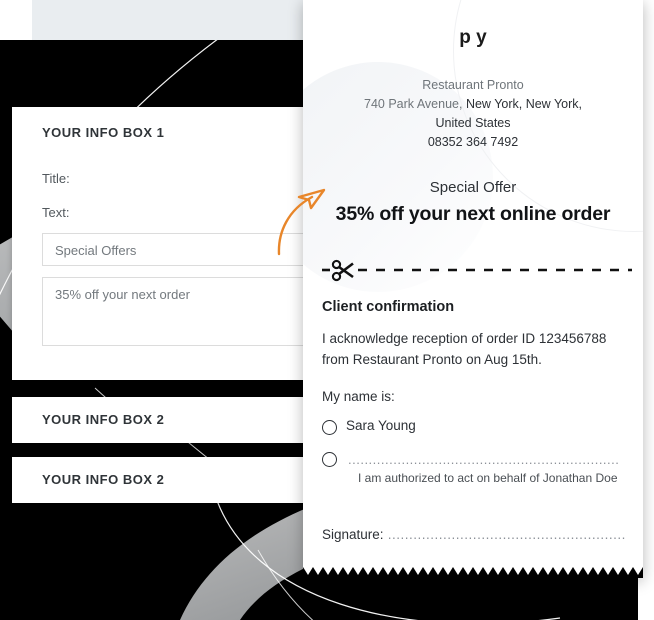 This screenshot has width=654, height=620. What do you see at coordinates (188, 311) in the screenshot?
I see `text-input: 35% off your next order` at bounding box center [188, 311].